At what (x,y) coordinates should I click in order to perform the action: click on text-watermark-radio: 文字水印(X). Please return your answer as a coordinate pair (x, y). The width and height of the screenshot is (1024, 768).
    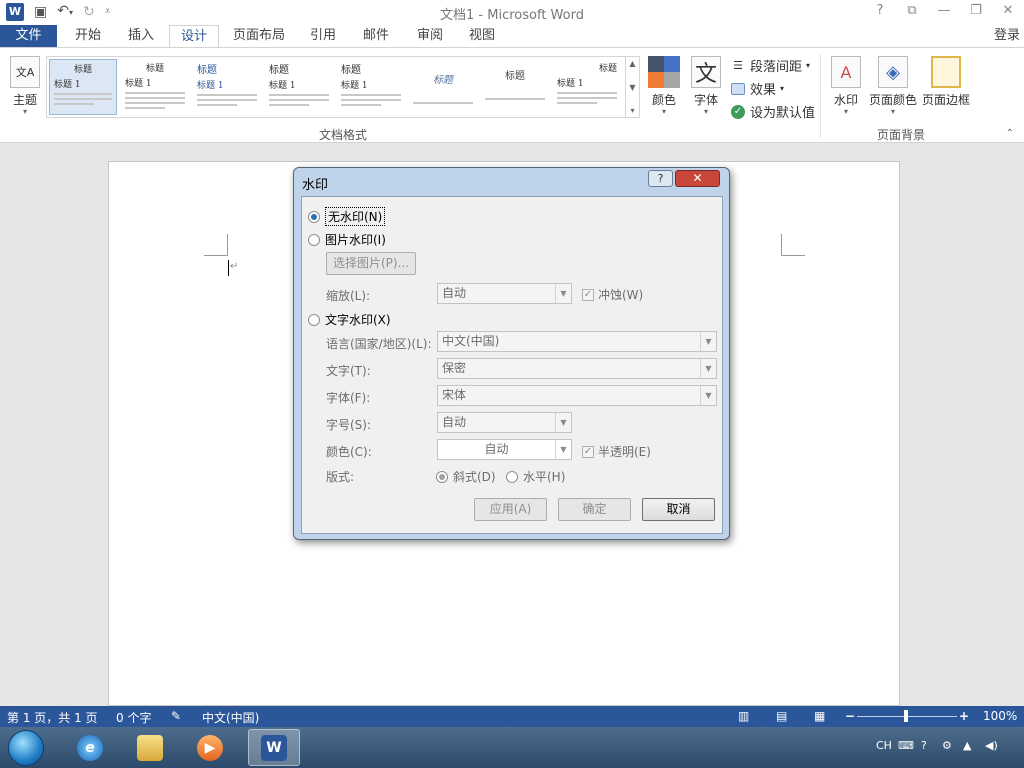
    Looking at the image, I should click on (349, 319).